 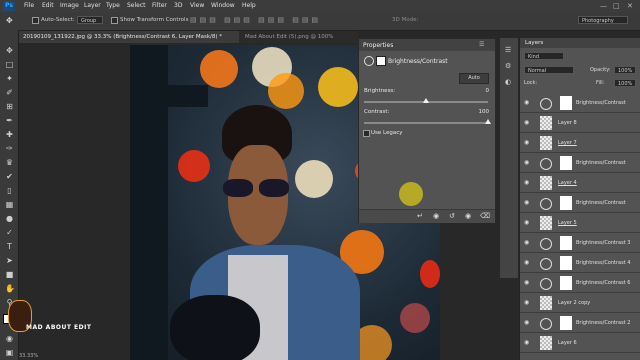 I want to click on adjustments-panel-icon: ◐, so click(x=508, y=82).